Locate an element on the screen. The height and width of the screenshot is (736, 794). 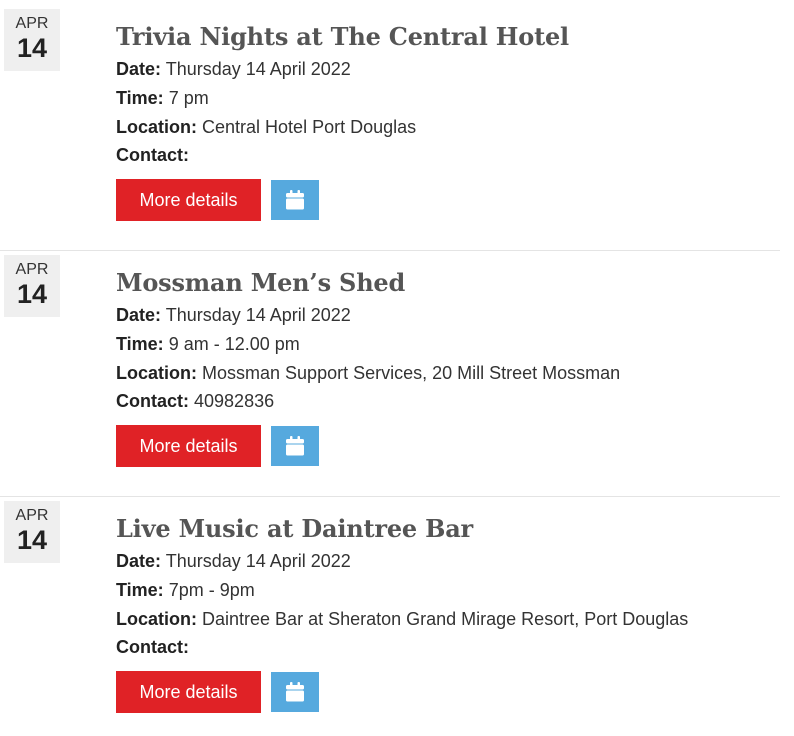
event-time: Time: 9 am - 12.00 pm is located at coordinates (208, 344).